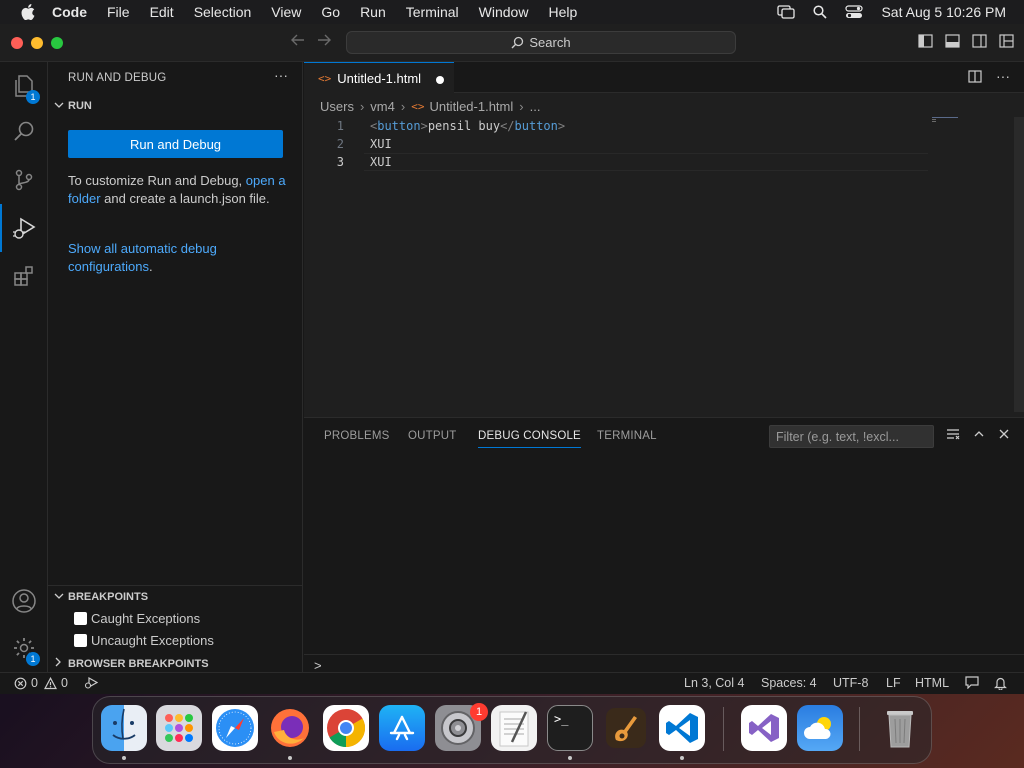  I want to click on code-line: 1 <button>pensil buy</button>, so click(664, 126).